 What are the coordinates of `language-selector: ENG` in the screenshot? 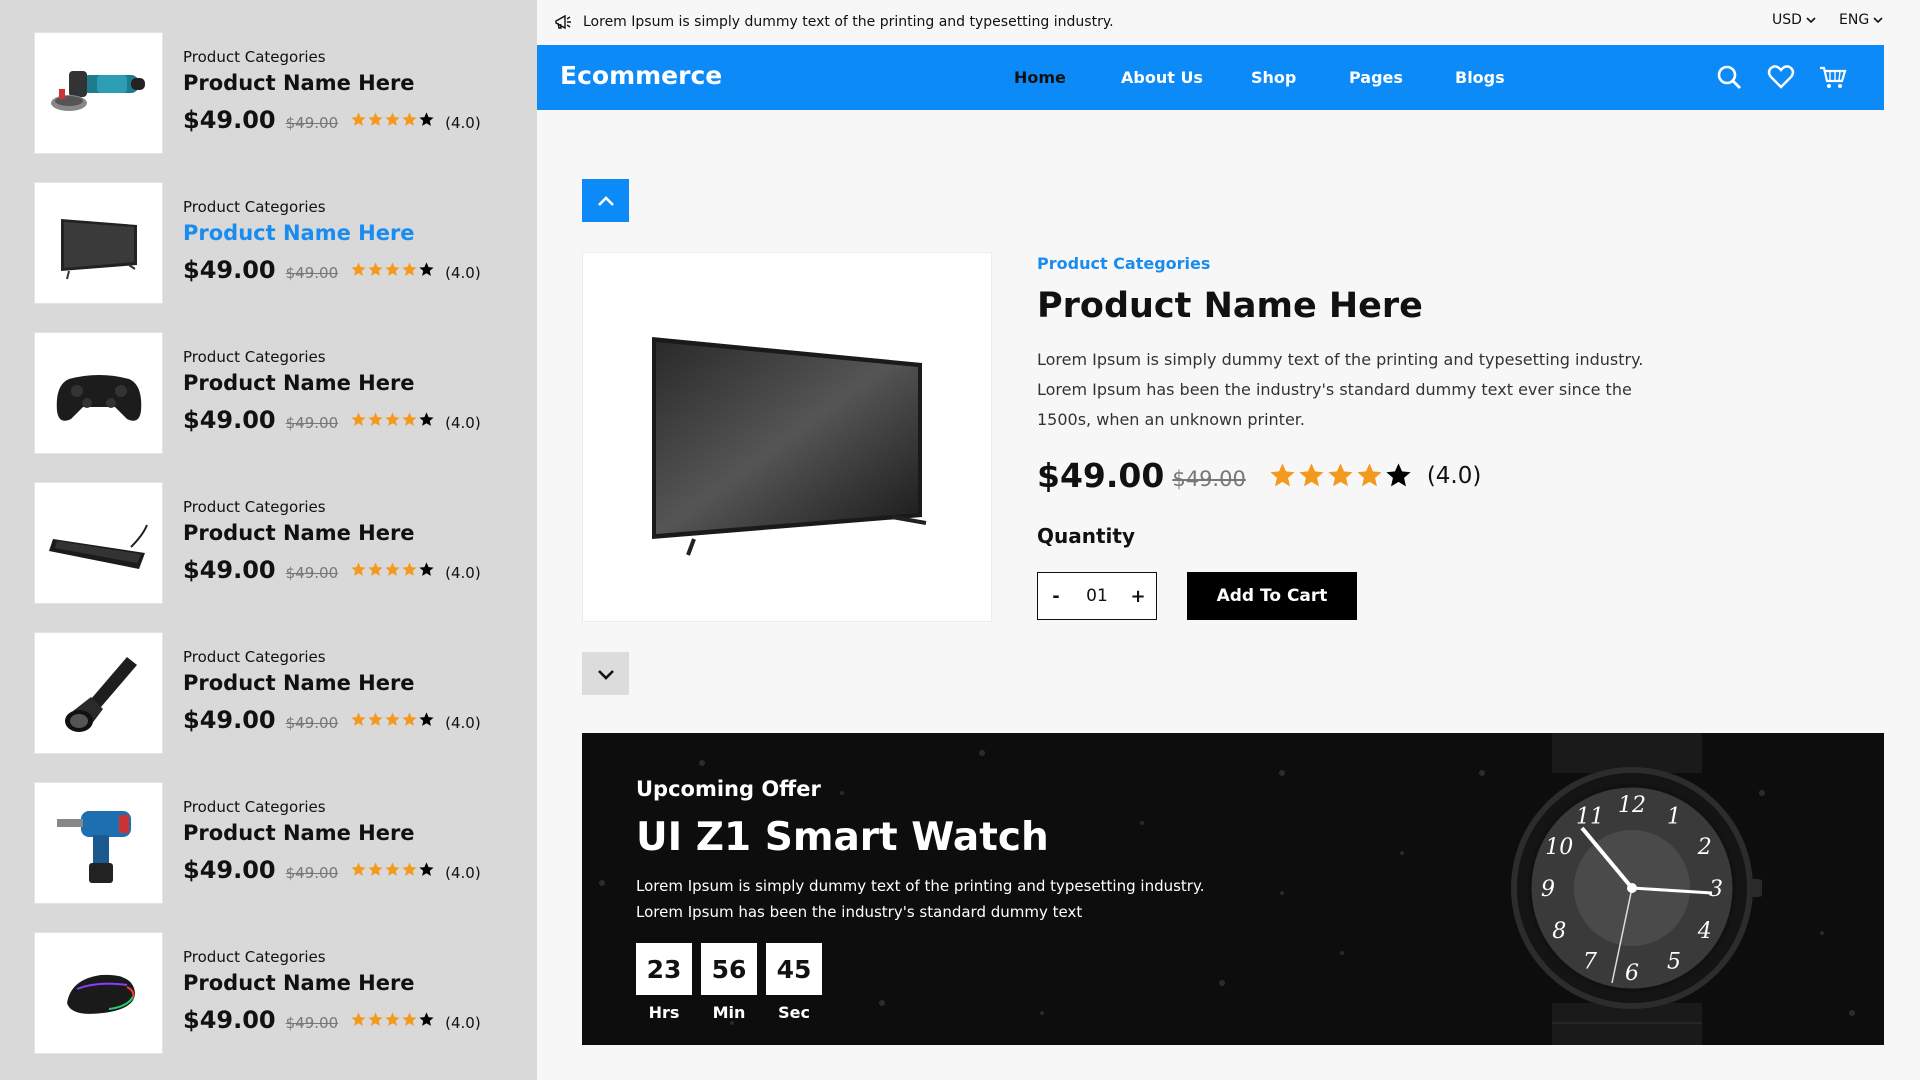 It's located at (1861, 20).